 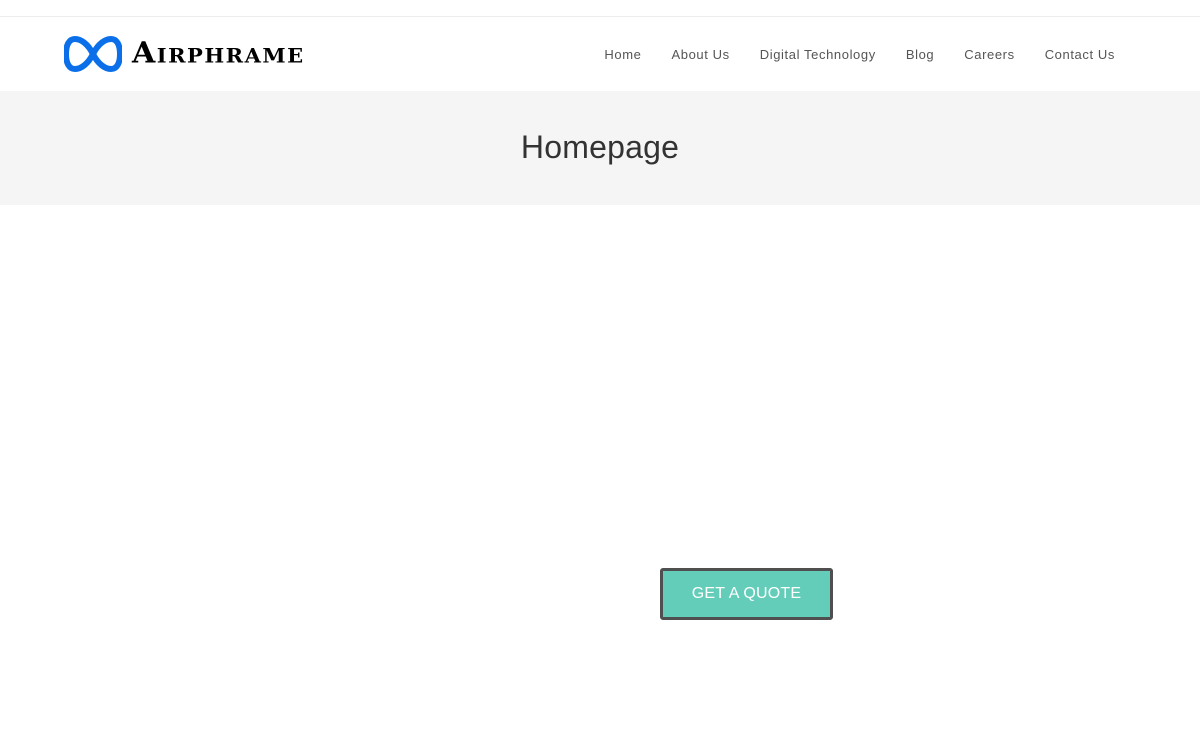 I want to click on brand-name: Airphrame, so click(x=218, y=53).